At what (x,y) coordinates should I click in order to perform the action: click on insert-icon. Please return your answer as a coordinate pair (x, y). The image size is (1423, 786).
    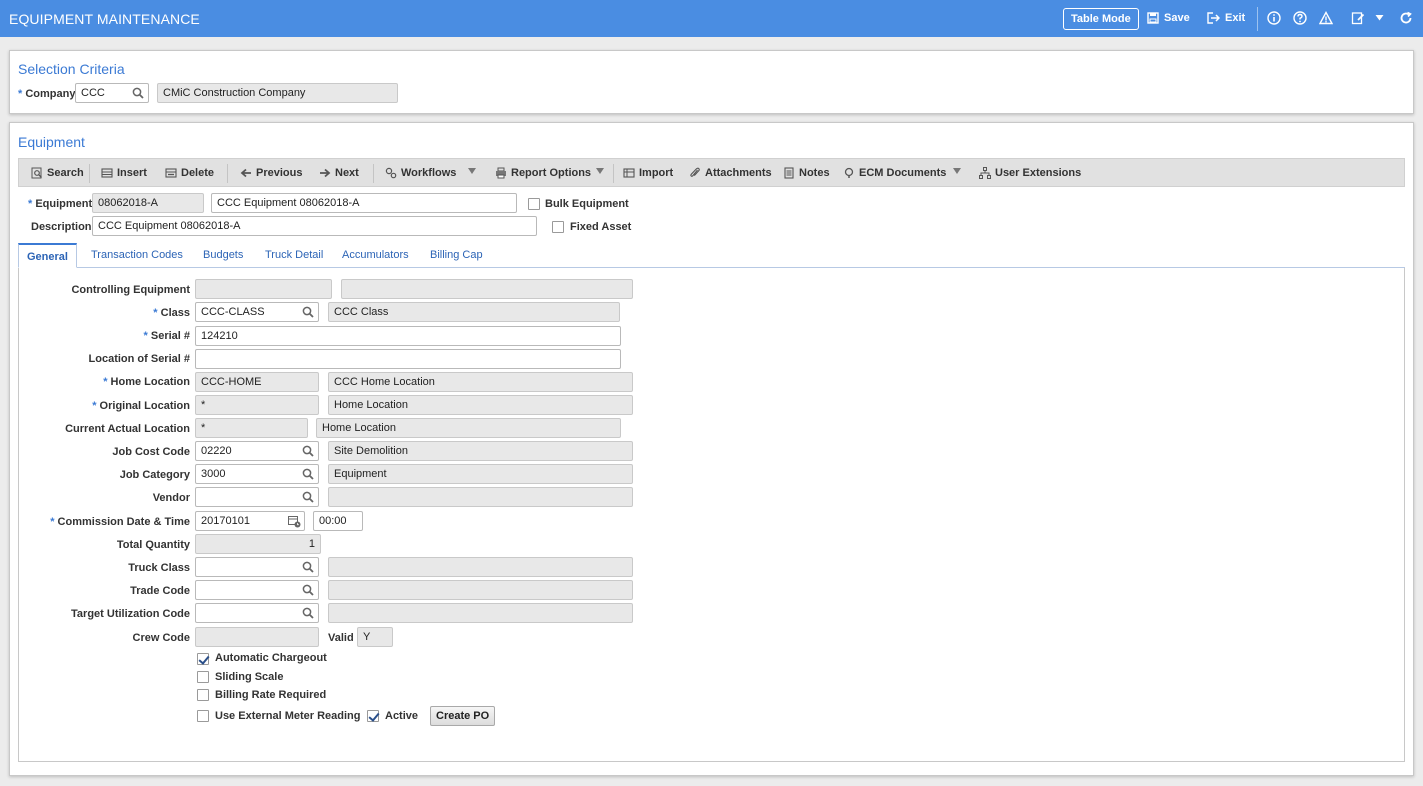
    Looking at the image, I should click on (107, 173).